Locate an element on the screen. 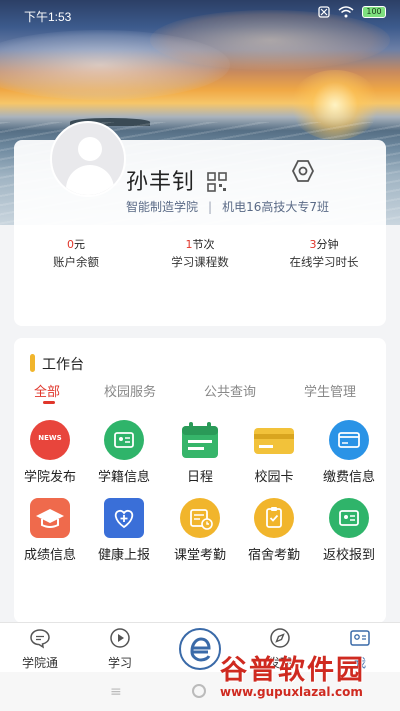 This screenshot has height=711, width=400. tab-campus-services: 校园服务 is located at coordinates (130, 390).